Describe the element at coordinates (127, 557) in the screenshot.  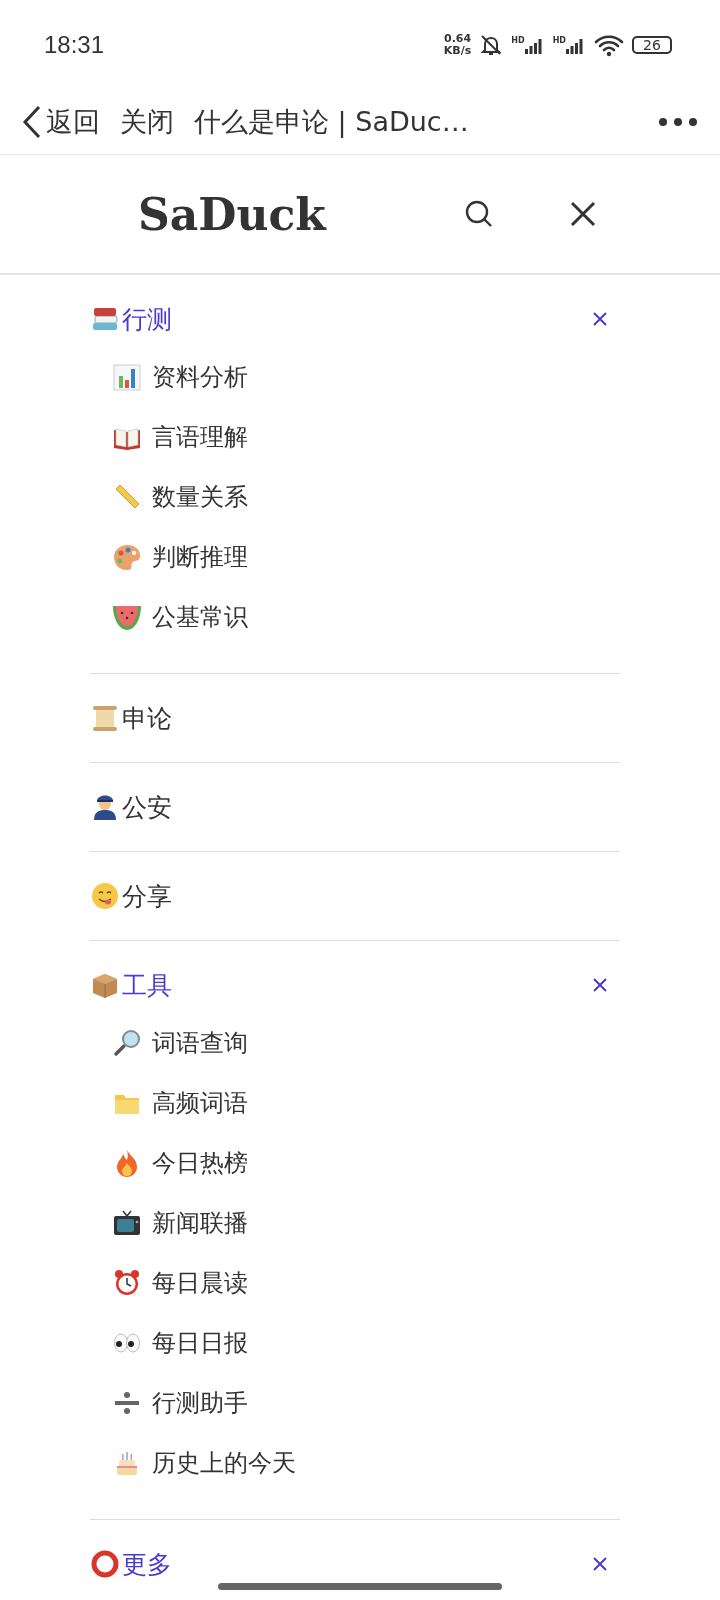
I see `palette-icon` at that location.